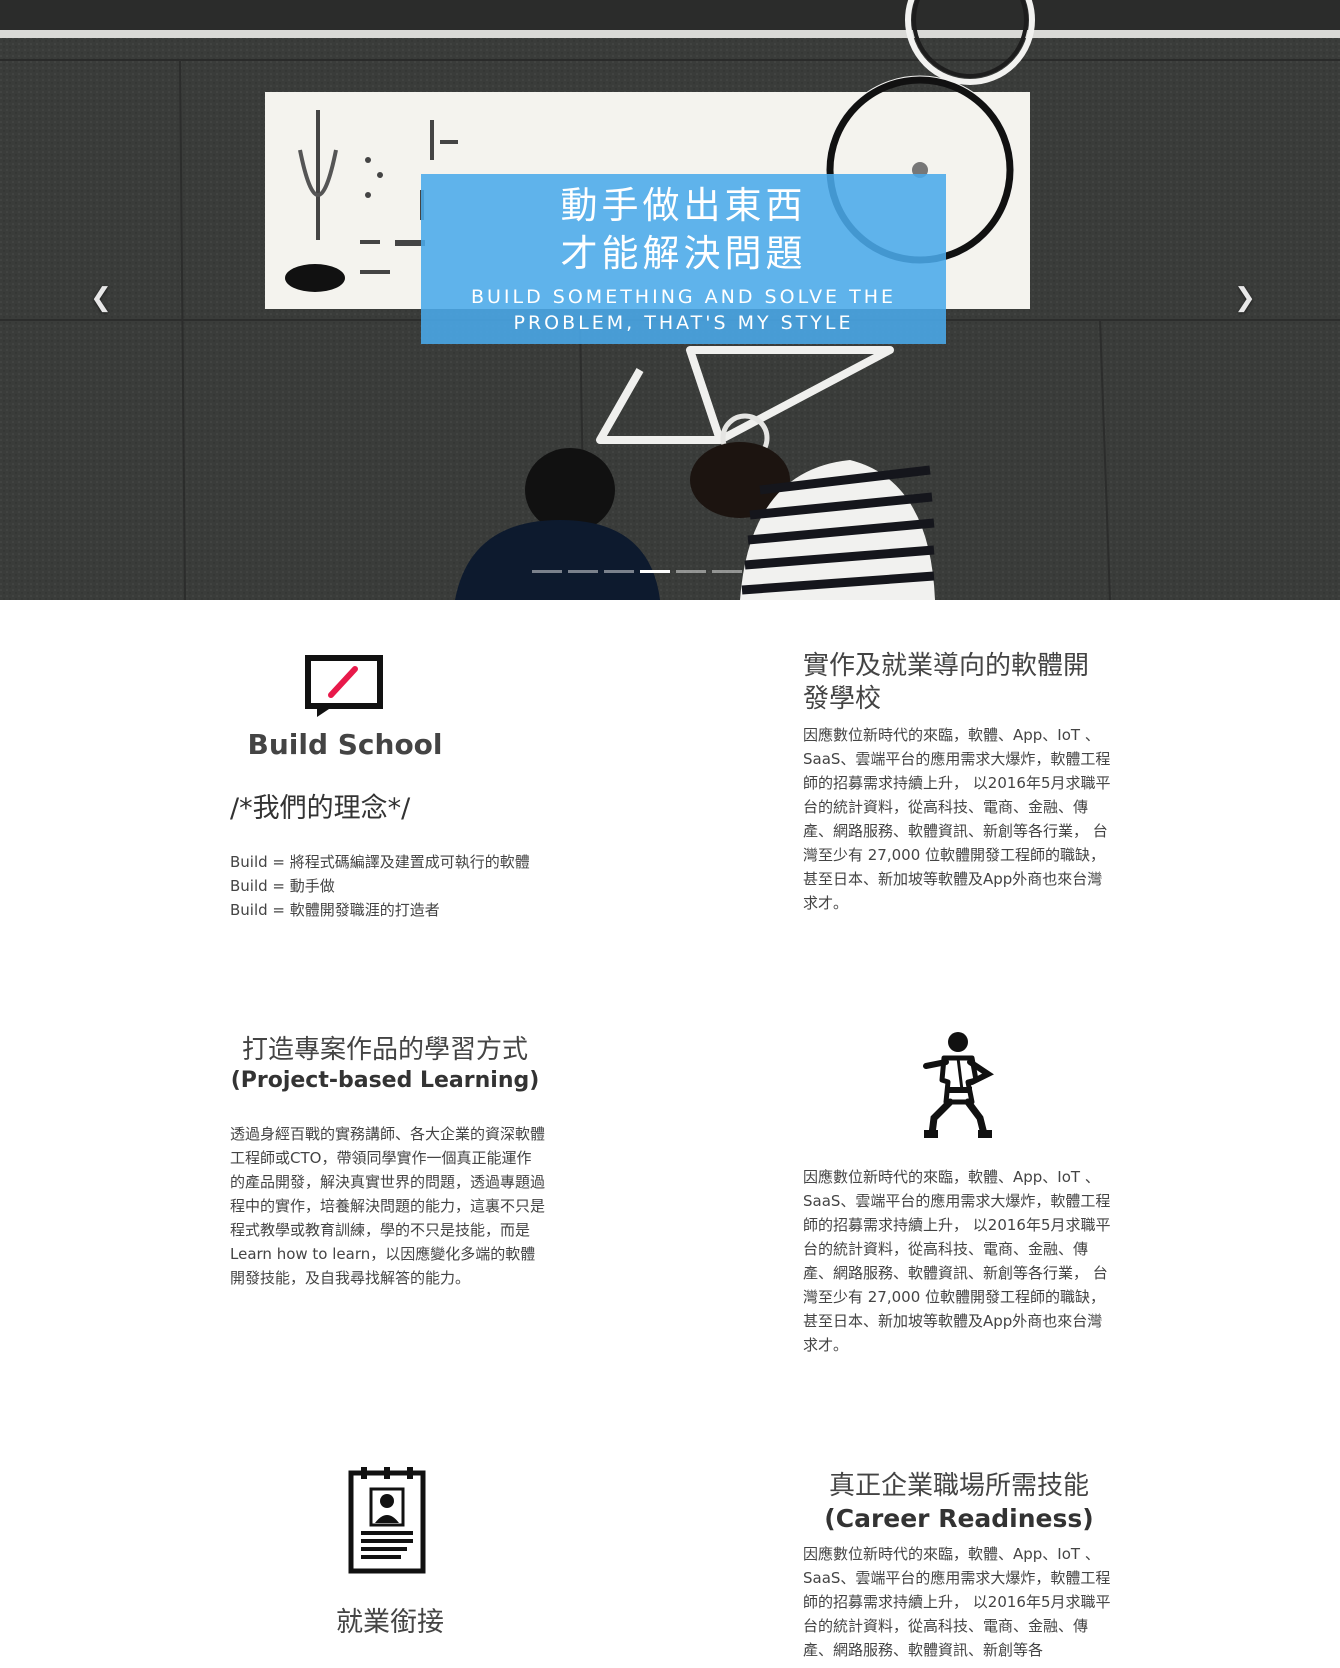 Image resolution: width=1340 pixels, height=1668 pixels. Describe the element at coordinates (320, 808) in the screenshot. I see `philosophy-title: /*我們的理念*/` at that location.